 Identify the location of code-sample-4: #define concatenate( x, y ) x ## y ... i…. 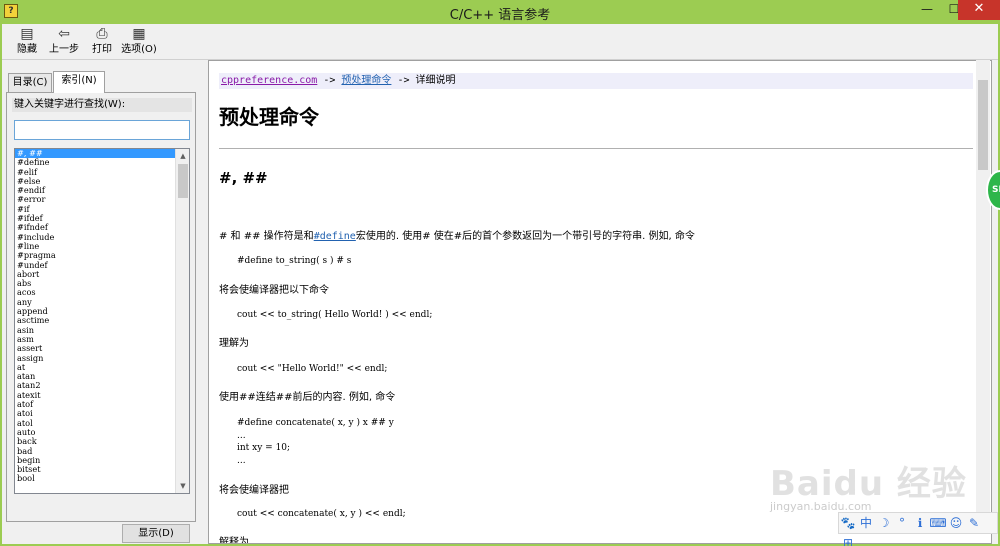
(315, 442).